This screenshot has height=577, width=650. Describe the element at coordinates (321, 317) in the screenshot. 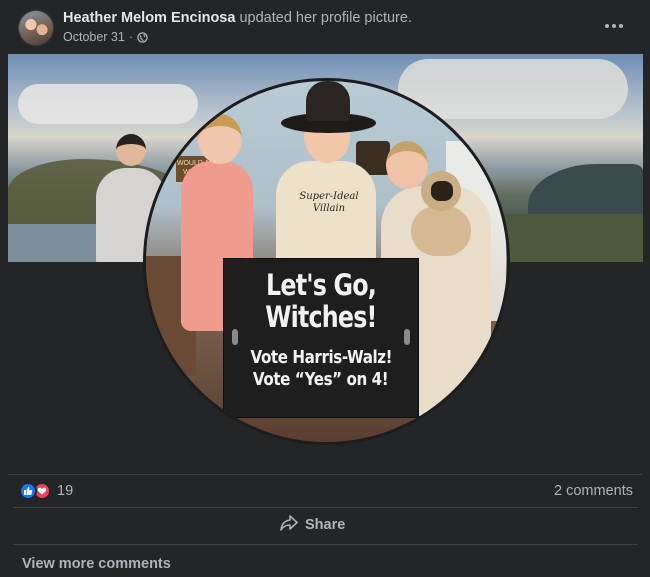

I see `sign-line-2: Witches!` at that location.